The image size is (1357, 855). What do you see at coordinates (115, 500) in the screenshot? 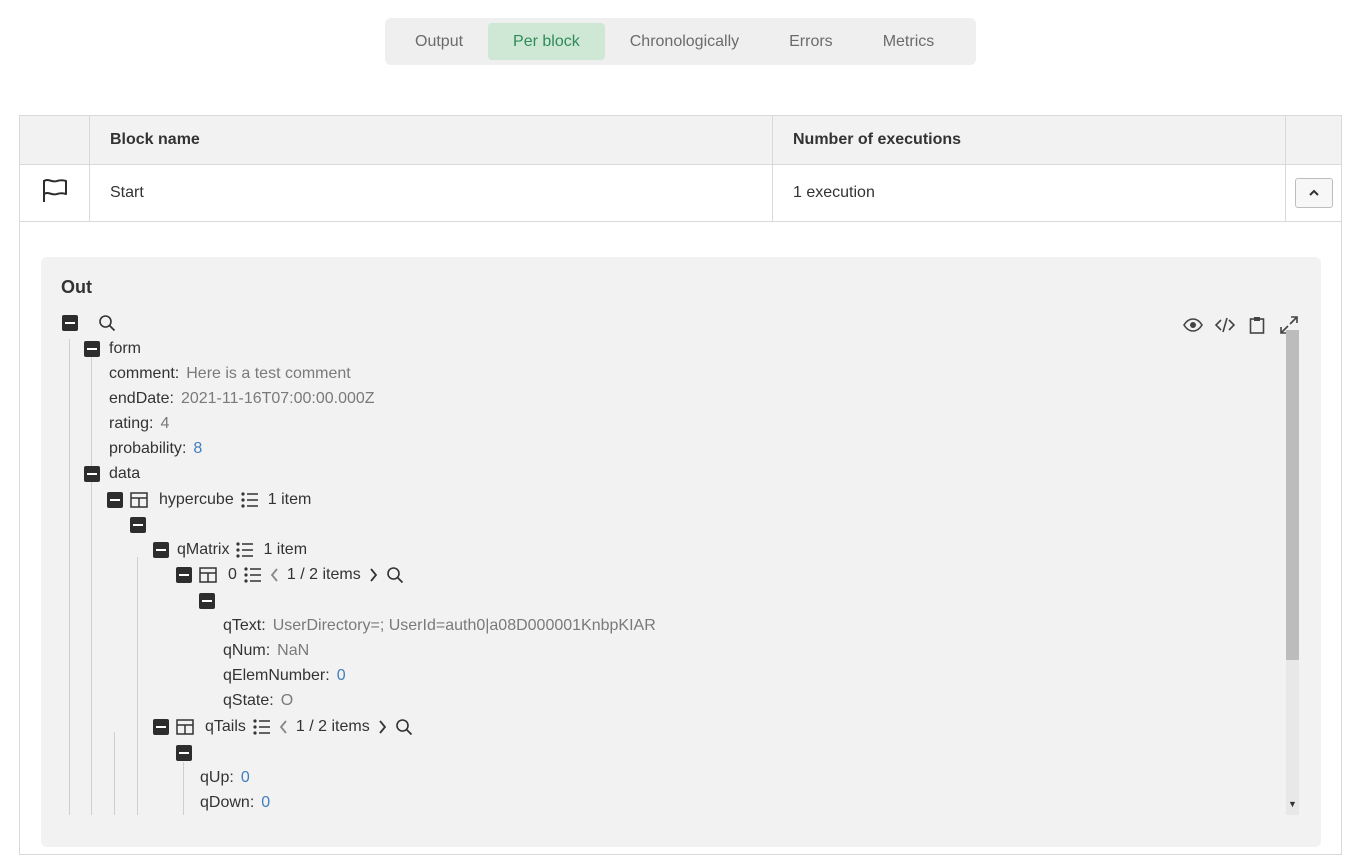
I see `collapse-toggle-hypercube` at bounding box center [115, 500].